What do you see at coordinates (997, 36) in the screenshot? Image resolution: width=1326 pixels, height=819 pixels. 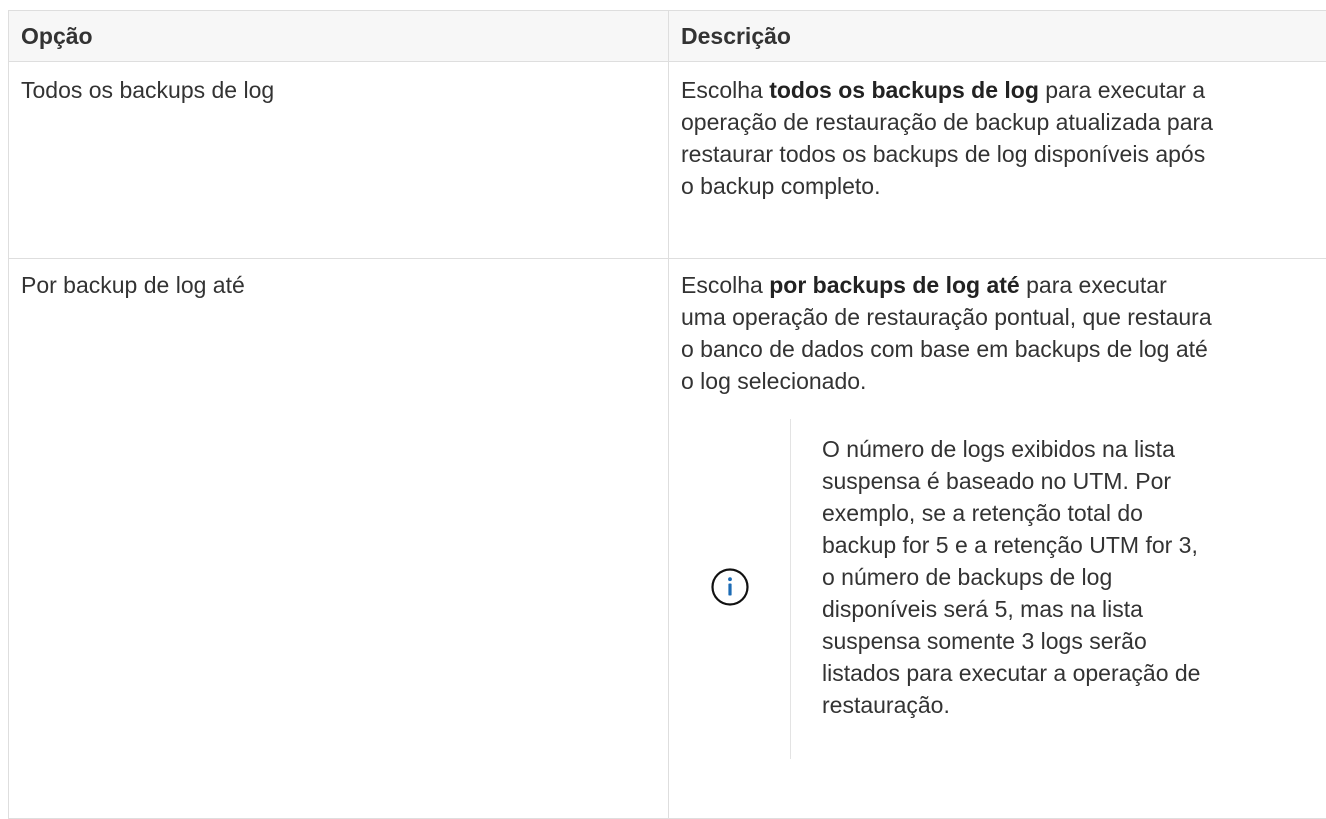 I see `header-description: Descrição` at bounding box center [997, 36].